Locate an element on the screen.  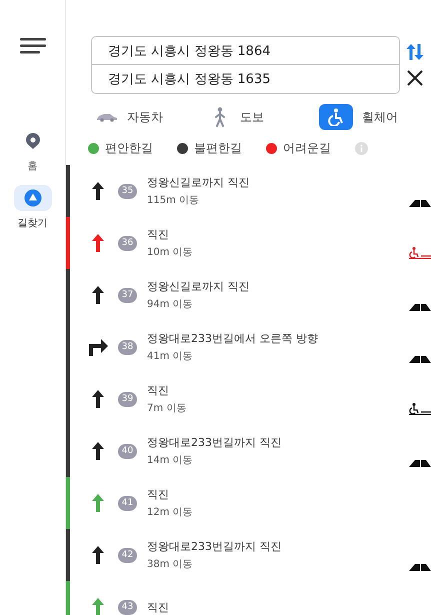
step-distance: 115m 이동 is located at coordinates (173, 200).